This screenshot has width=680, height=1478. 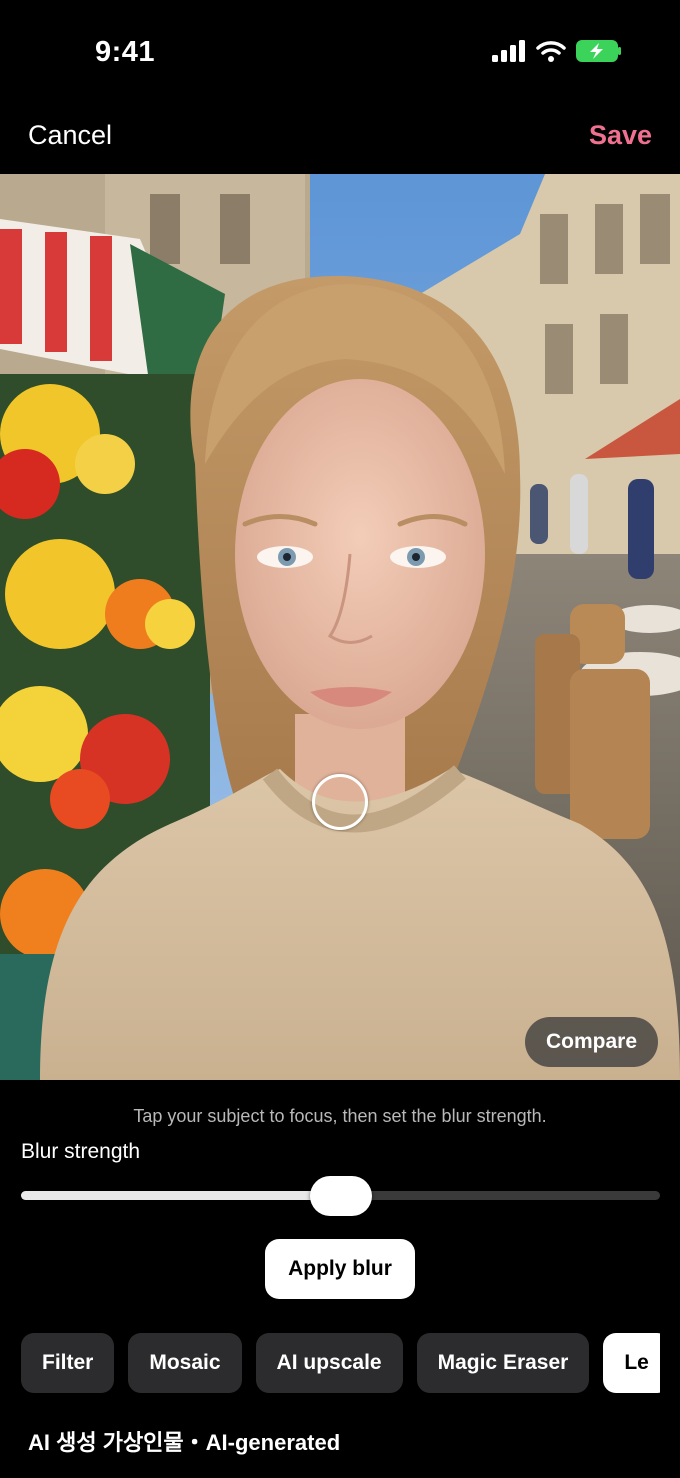 What do you see at coordinates (340, 50) in the screenshot?
I see `status-bar: 9:41` at bounding box center [340, 50].